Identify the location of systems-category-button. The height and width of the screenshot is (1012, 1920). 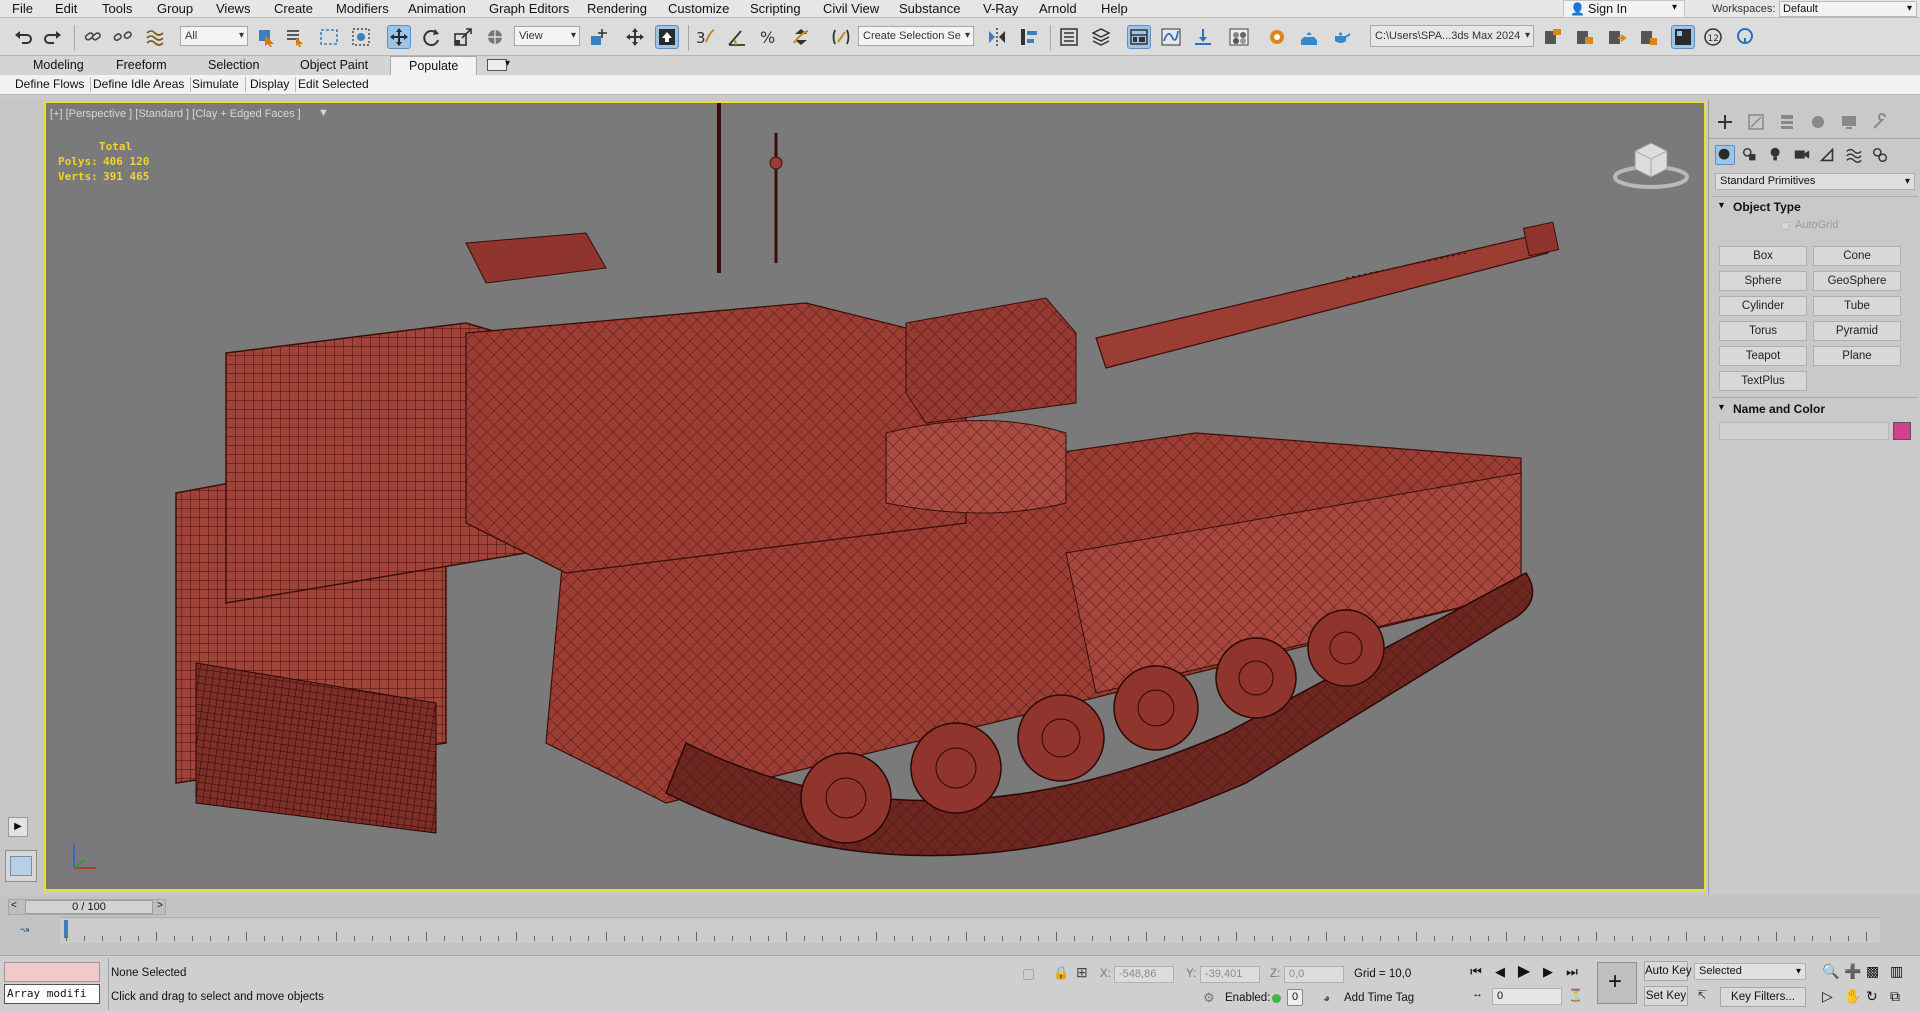
(1880, 156).